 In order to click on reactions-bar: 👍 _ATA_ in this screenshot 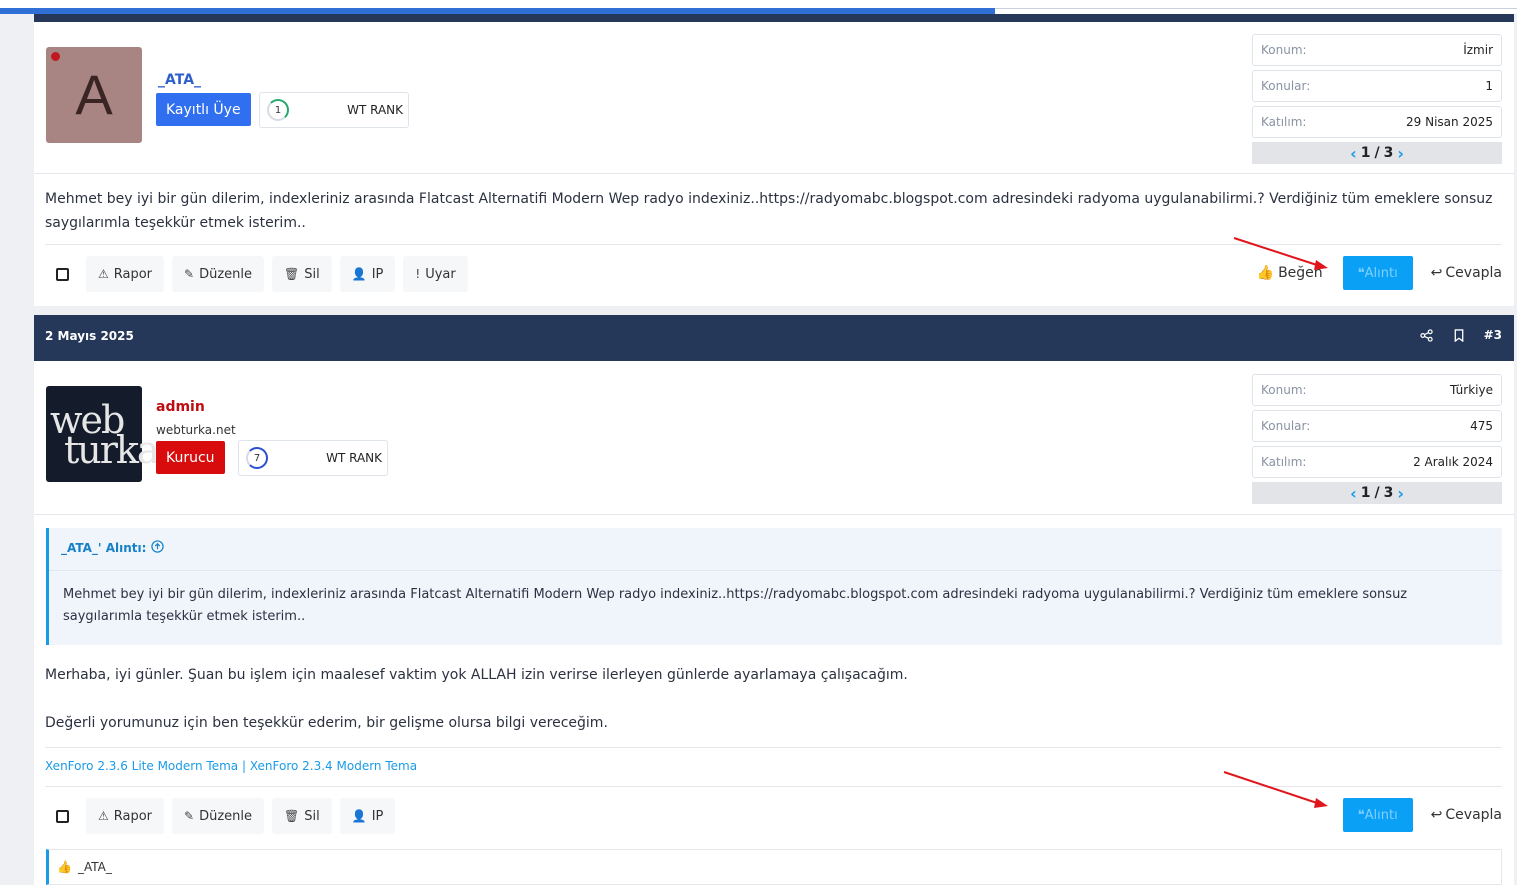, I will do `click(774, 867)`.